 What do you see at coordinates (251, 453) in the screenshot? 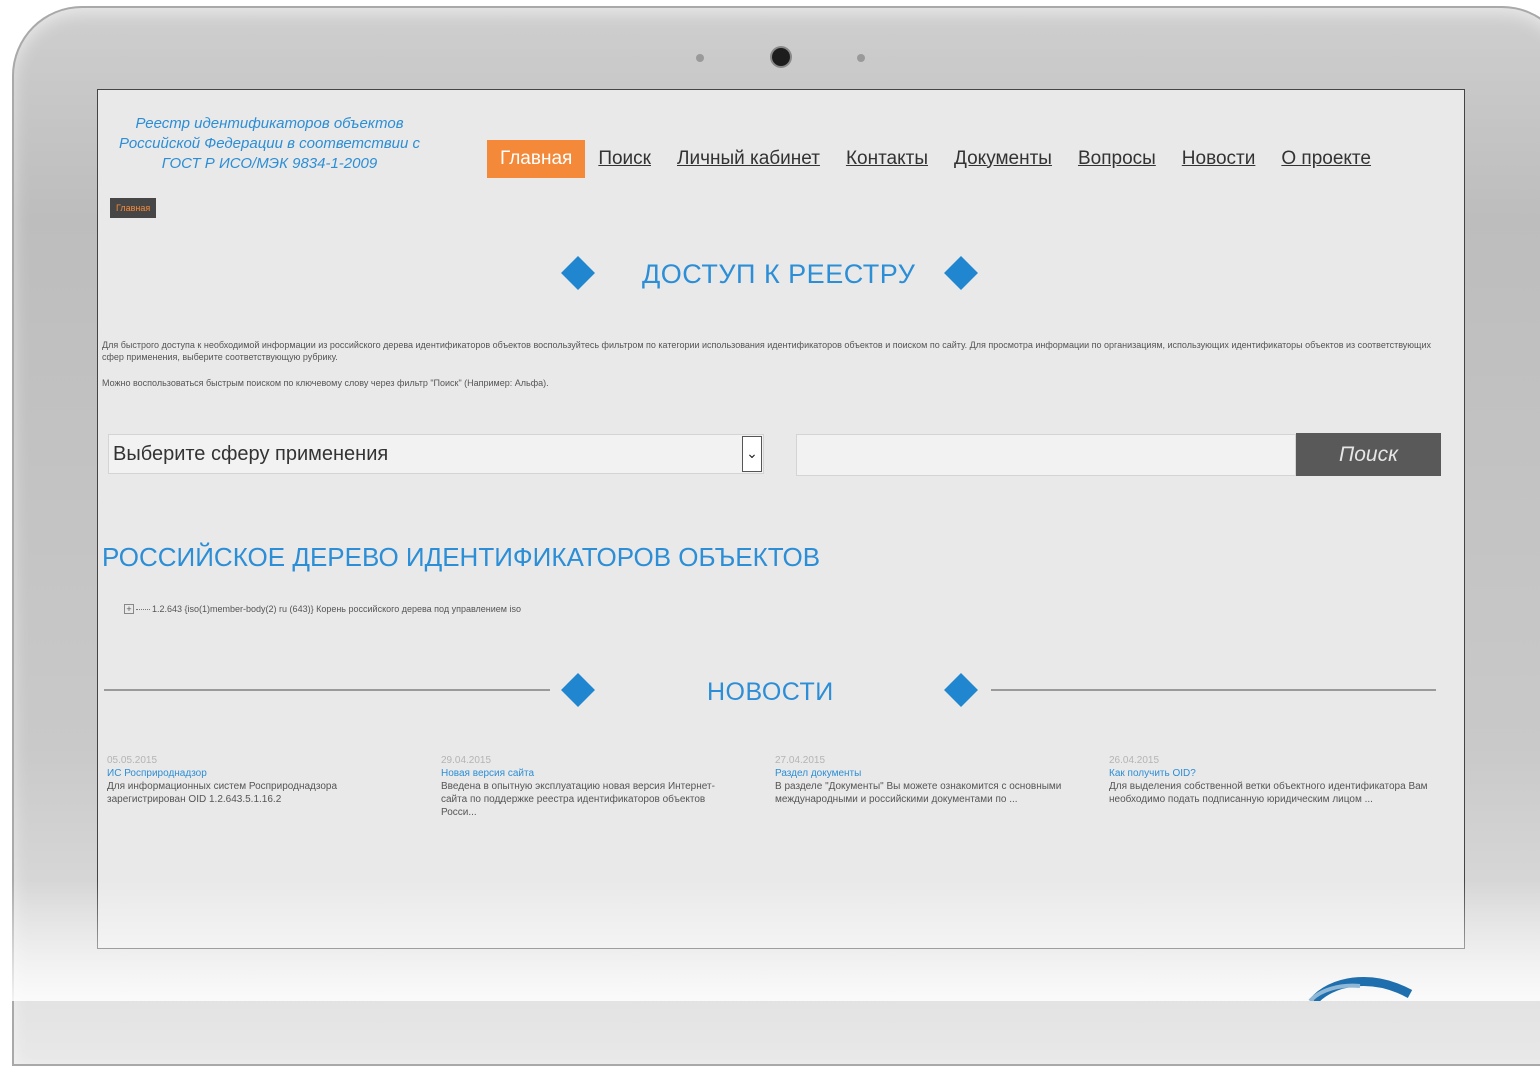
I see `sphere-select-value: Выберите сферу применения` at bounding box center [251, 453].